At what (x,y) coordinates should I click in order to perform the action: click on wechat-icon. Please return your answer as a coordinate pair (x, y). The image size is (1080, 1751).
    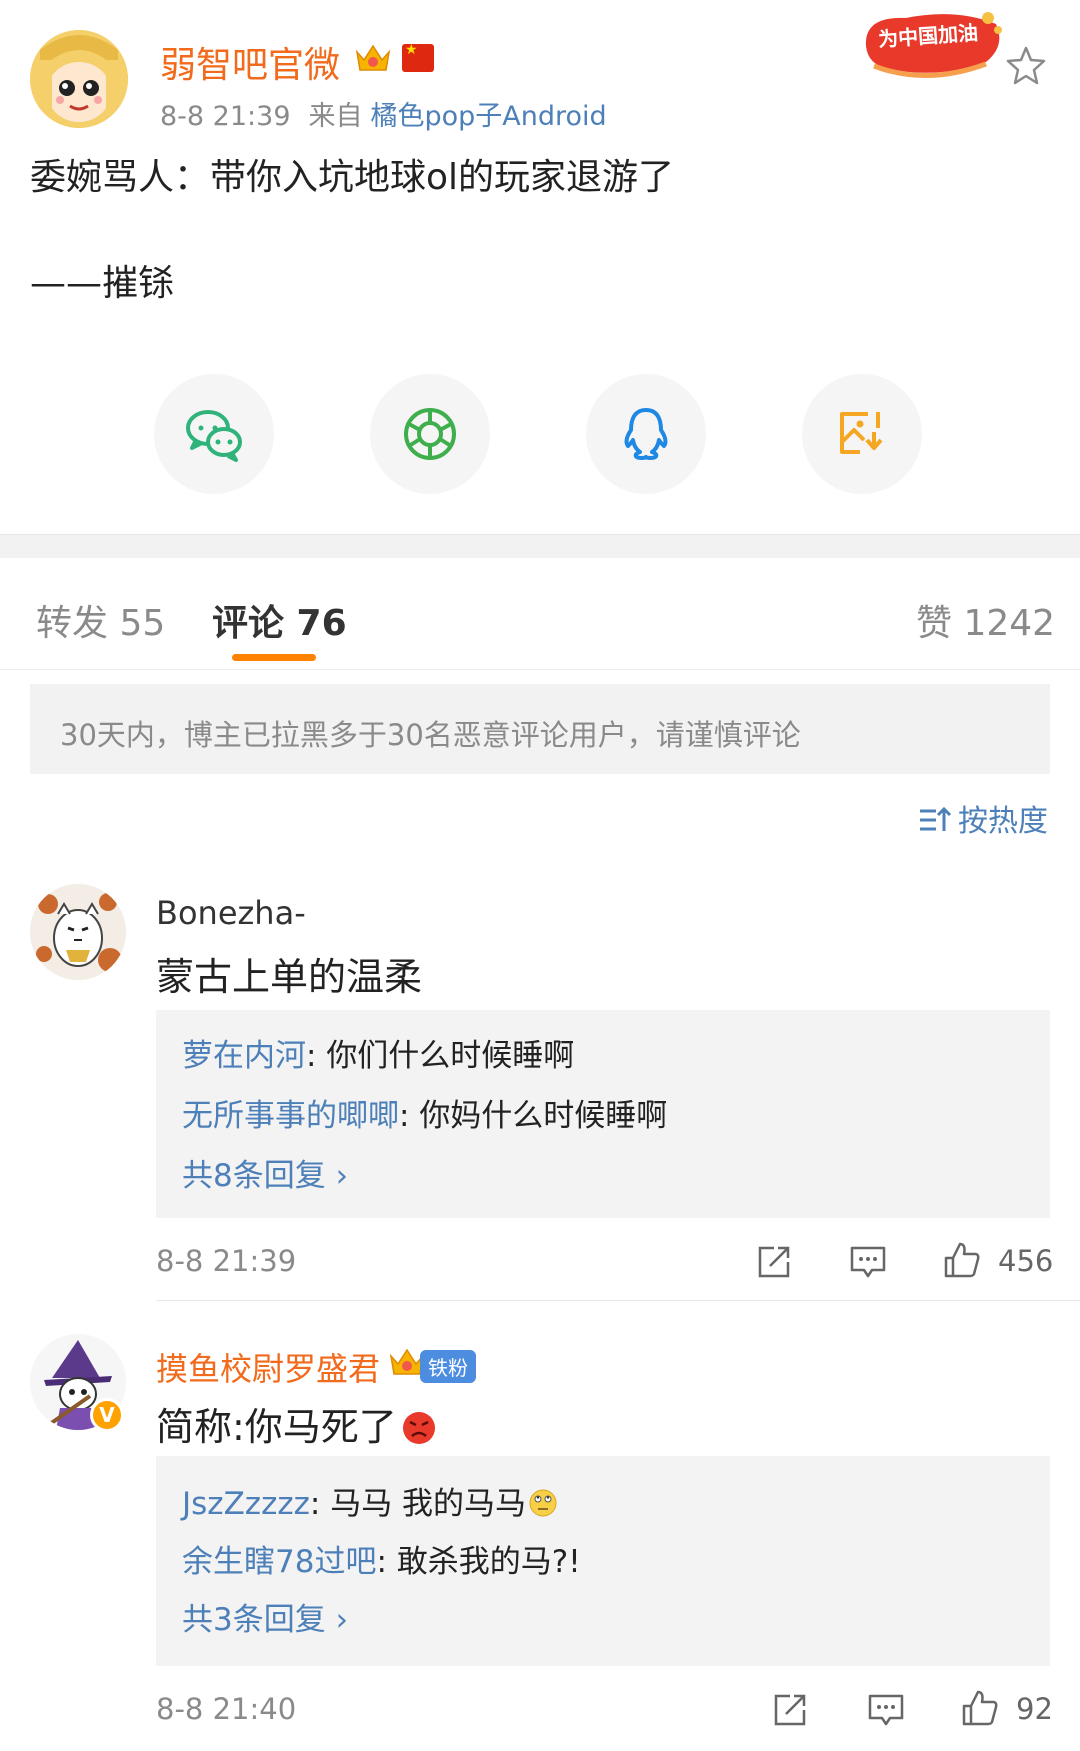
    Looking at the image, I should click on (214, 436).